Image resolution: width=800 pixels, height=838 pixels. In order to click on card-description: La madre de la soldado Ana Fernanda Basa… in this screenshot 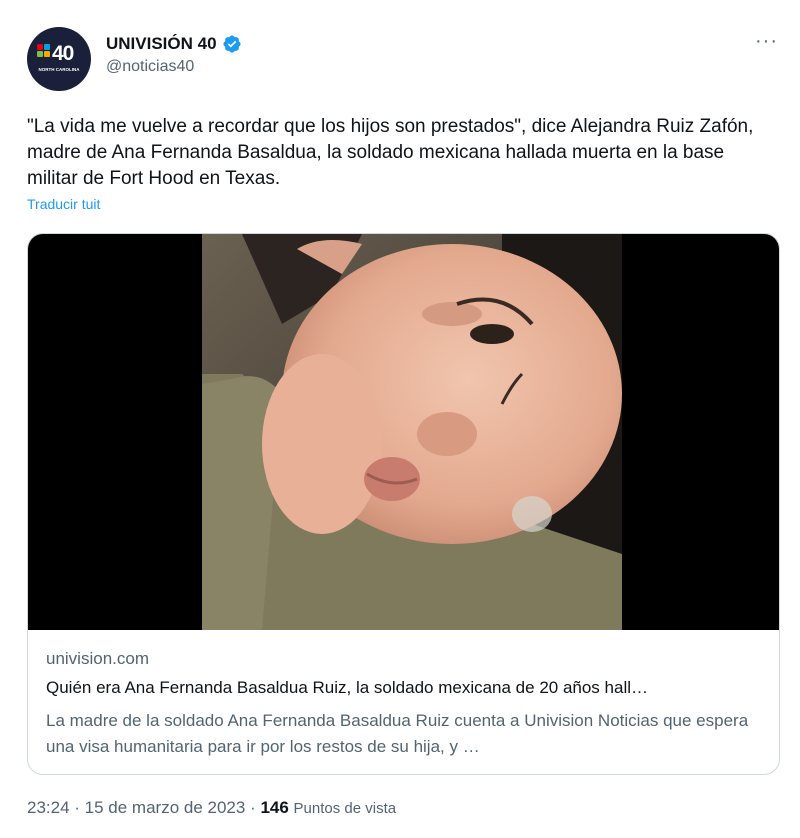, I will do `click(397, 733)`.